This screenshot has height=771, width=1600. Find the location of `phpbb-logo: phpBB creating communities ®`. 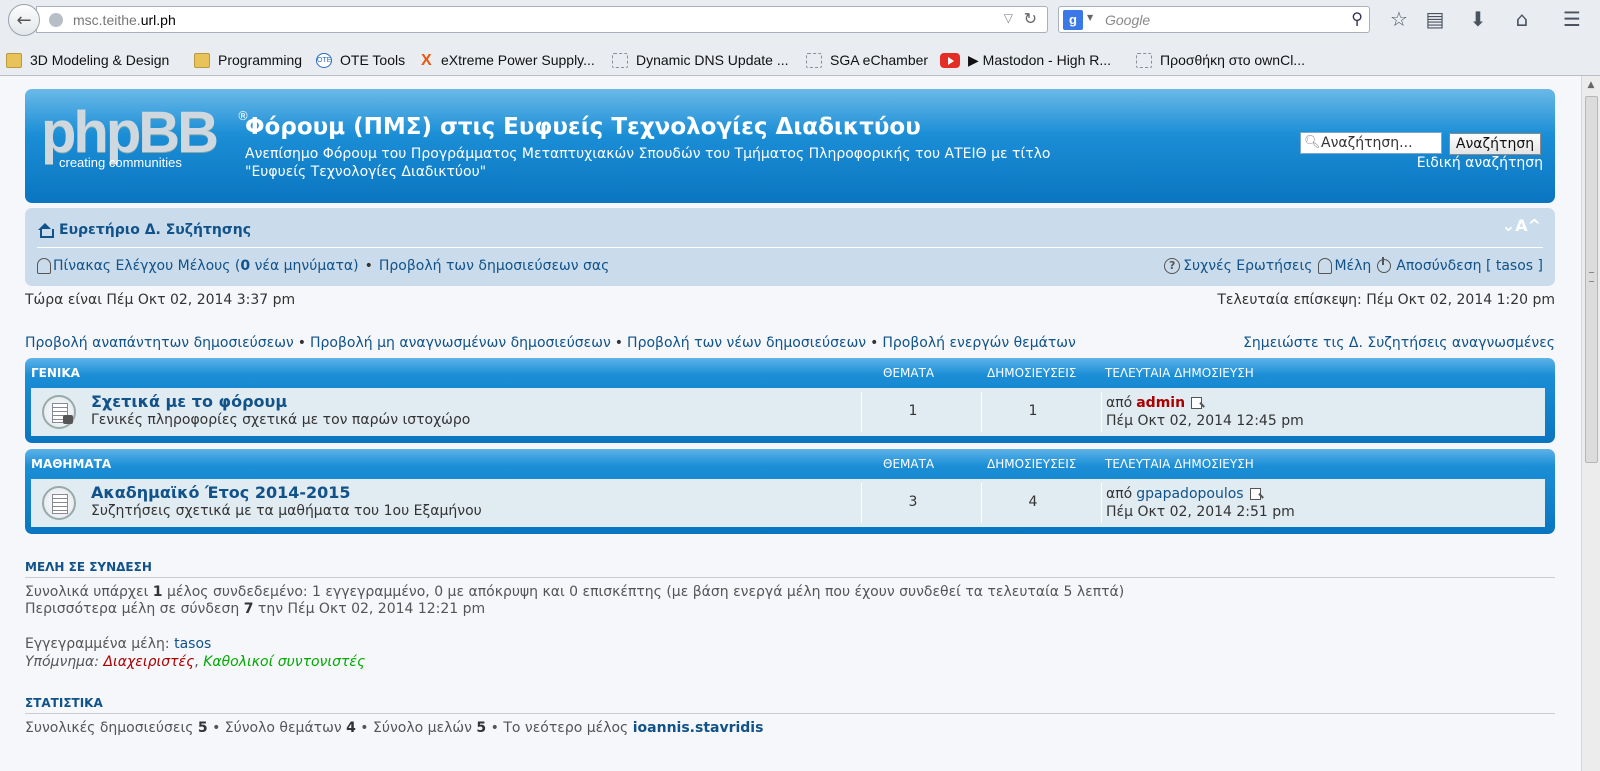

phpbb-logo: phpBB creating communities ® is located at coordinates (145, 137).